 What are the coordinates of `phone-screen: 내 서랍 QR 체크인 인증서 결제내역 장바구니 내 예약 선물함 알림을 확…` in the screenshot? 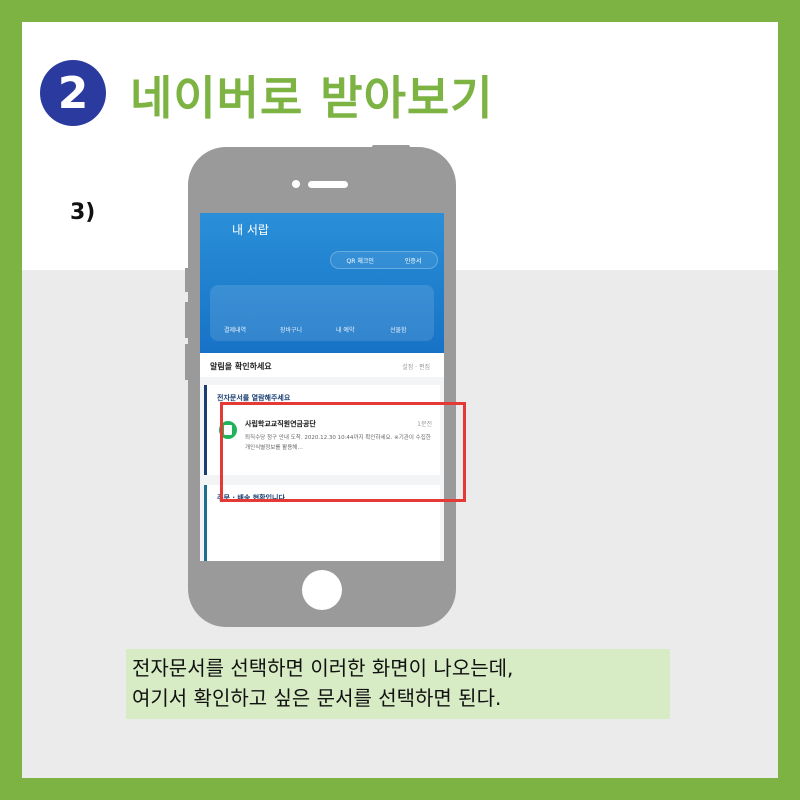 It's located at (322, 387).